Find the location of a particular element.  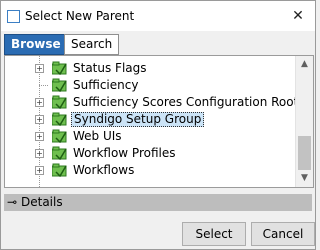

tree-item-label: Web UIs is located at coordinates (97, 136).